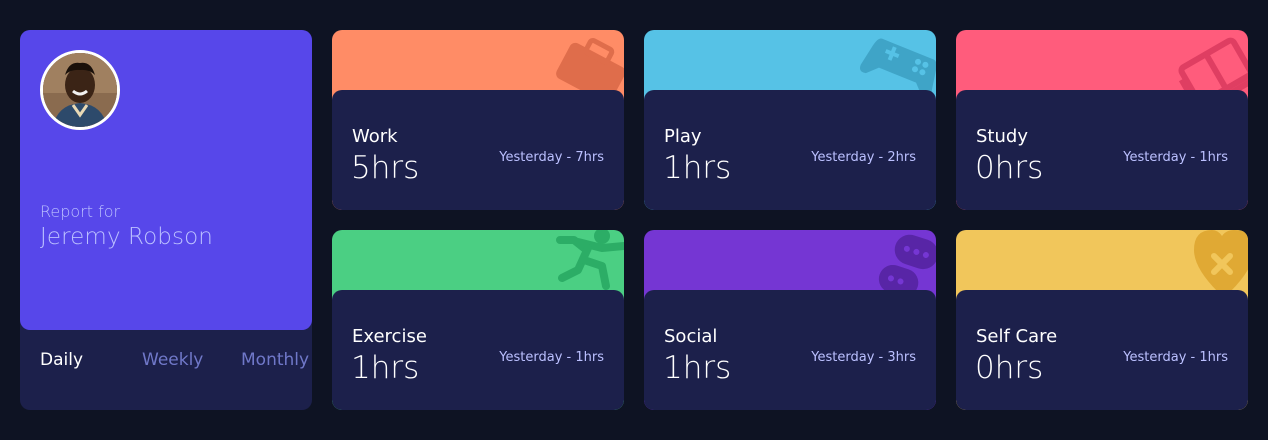 The image size is (1268, 440). What do you see at coordinates (126, 237) in the screenshot?
I see `user-name: Jeremy Robson` at bounding box center [126, 237].